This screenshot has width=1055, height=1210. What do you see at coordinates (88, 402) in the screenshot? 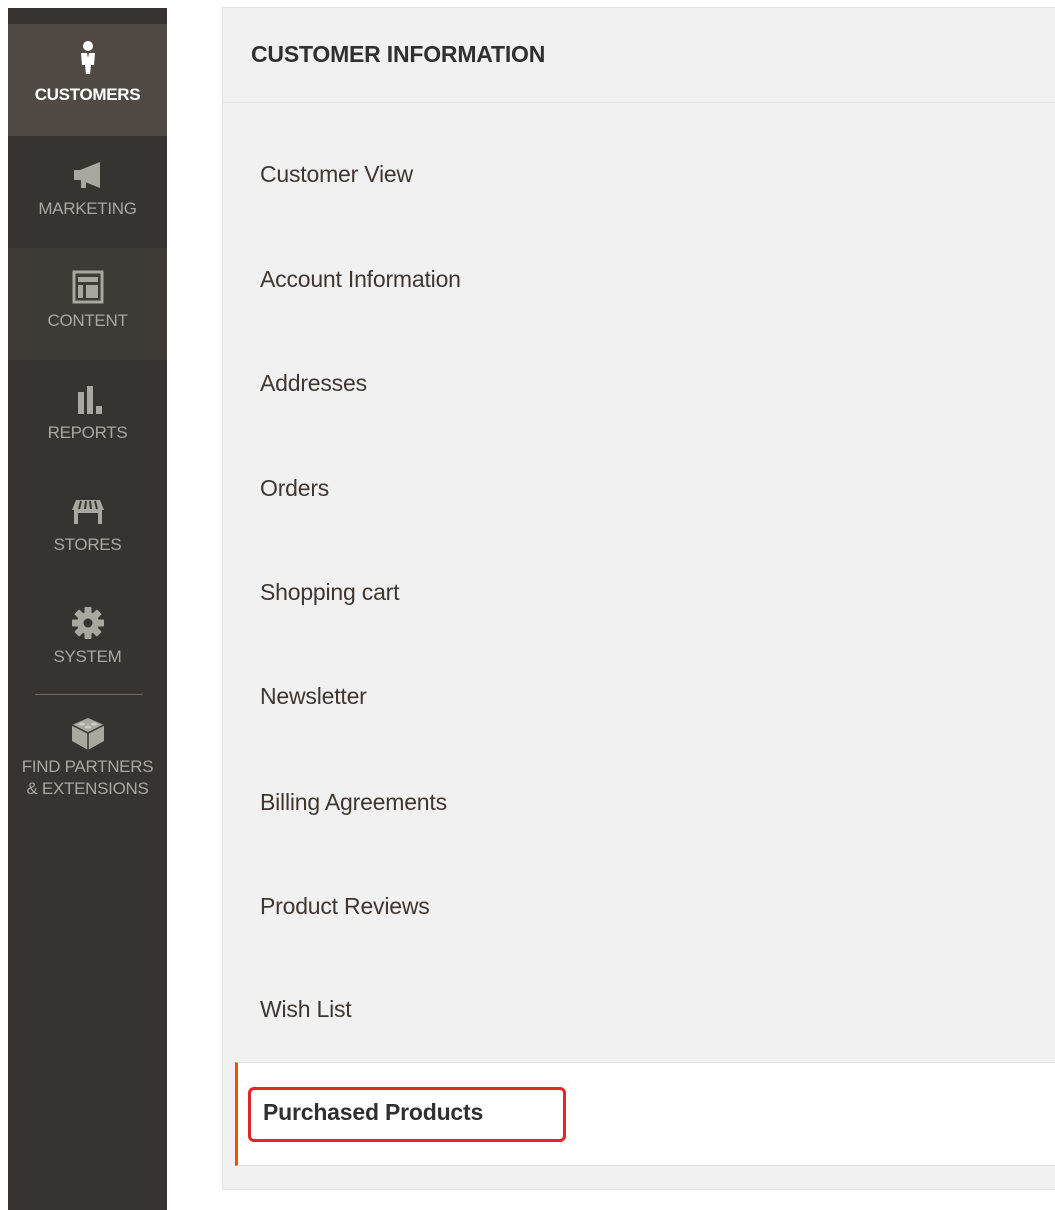
I see `bar-chart-icon` at bounding box center [88, 402].